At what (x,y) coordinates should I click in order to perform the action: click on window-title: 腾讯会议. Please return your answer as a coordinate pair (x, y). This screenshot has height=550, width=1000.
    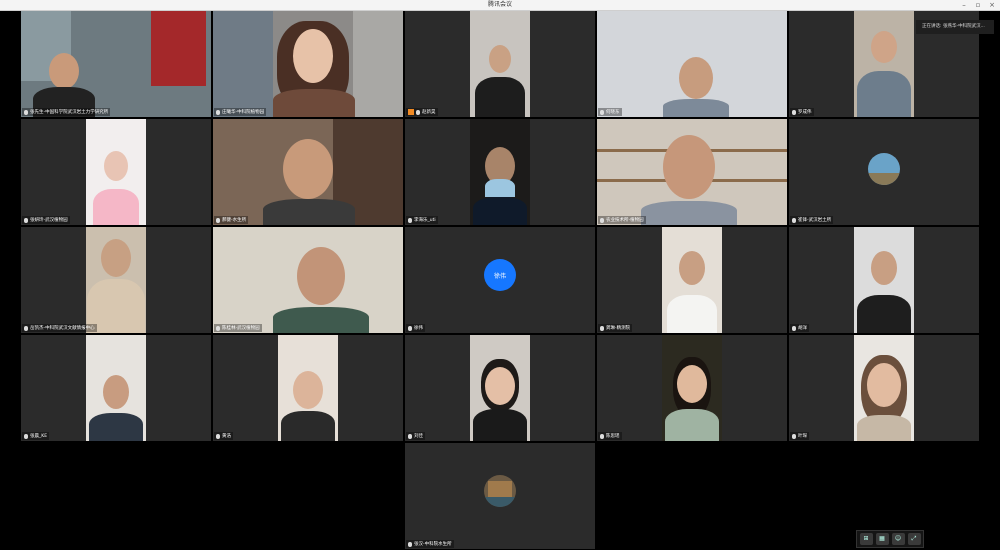
    Looking at the image, I should click on (499, 4).